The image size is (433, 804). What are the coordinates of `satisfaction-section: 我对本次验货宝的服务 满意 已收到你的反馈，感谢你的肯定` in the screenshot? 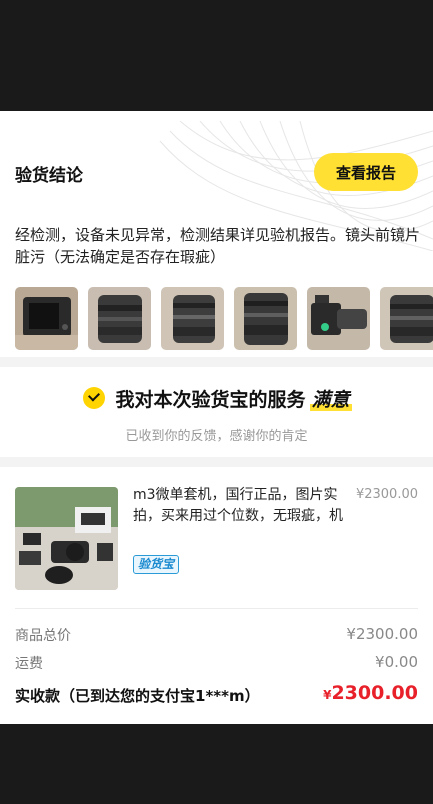 It's located at (216, 412).